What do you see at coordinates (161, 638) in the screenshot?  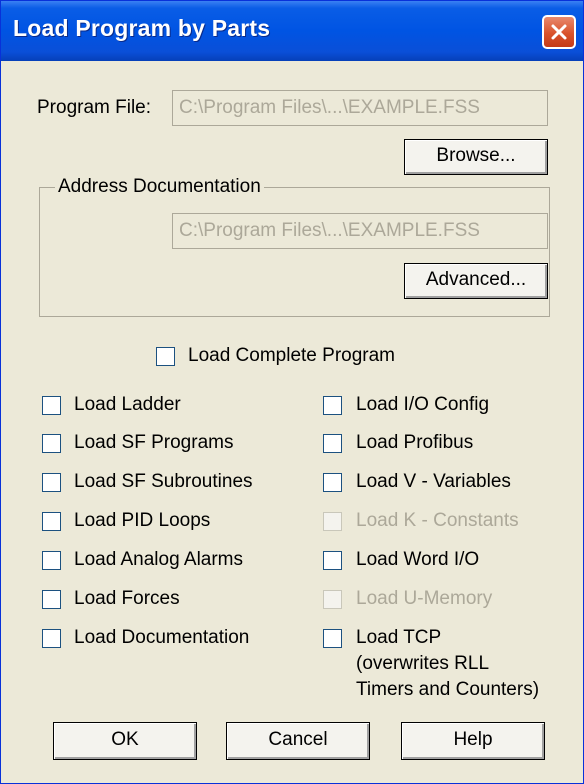 I see `load-documentation-label: Load Documentation` at bounding box center [161, 638].